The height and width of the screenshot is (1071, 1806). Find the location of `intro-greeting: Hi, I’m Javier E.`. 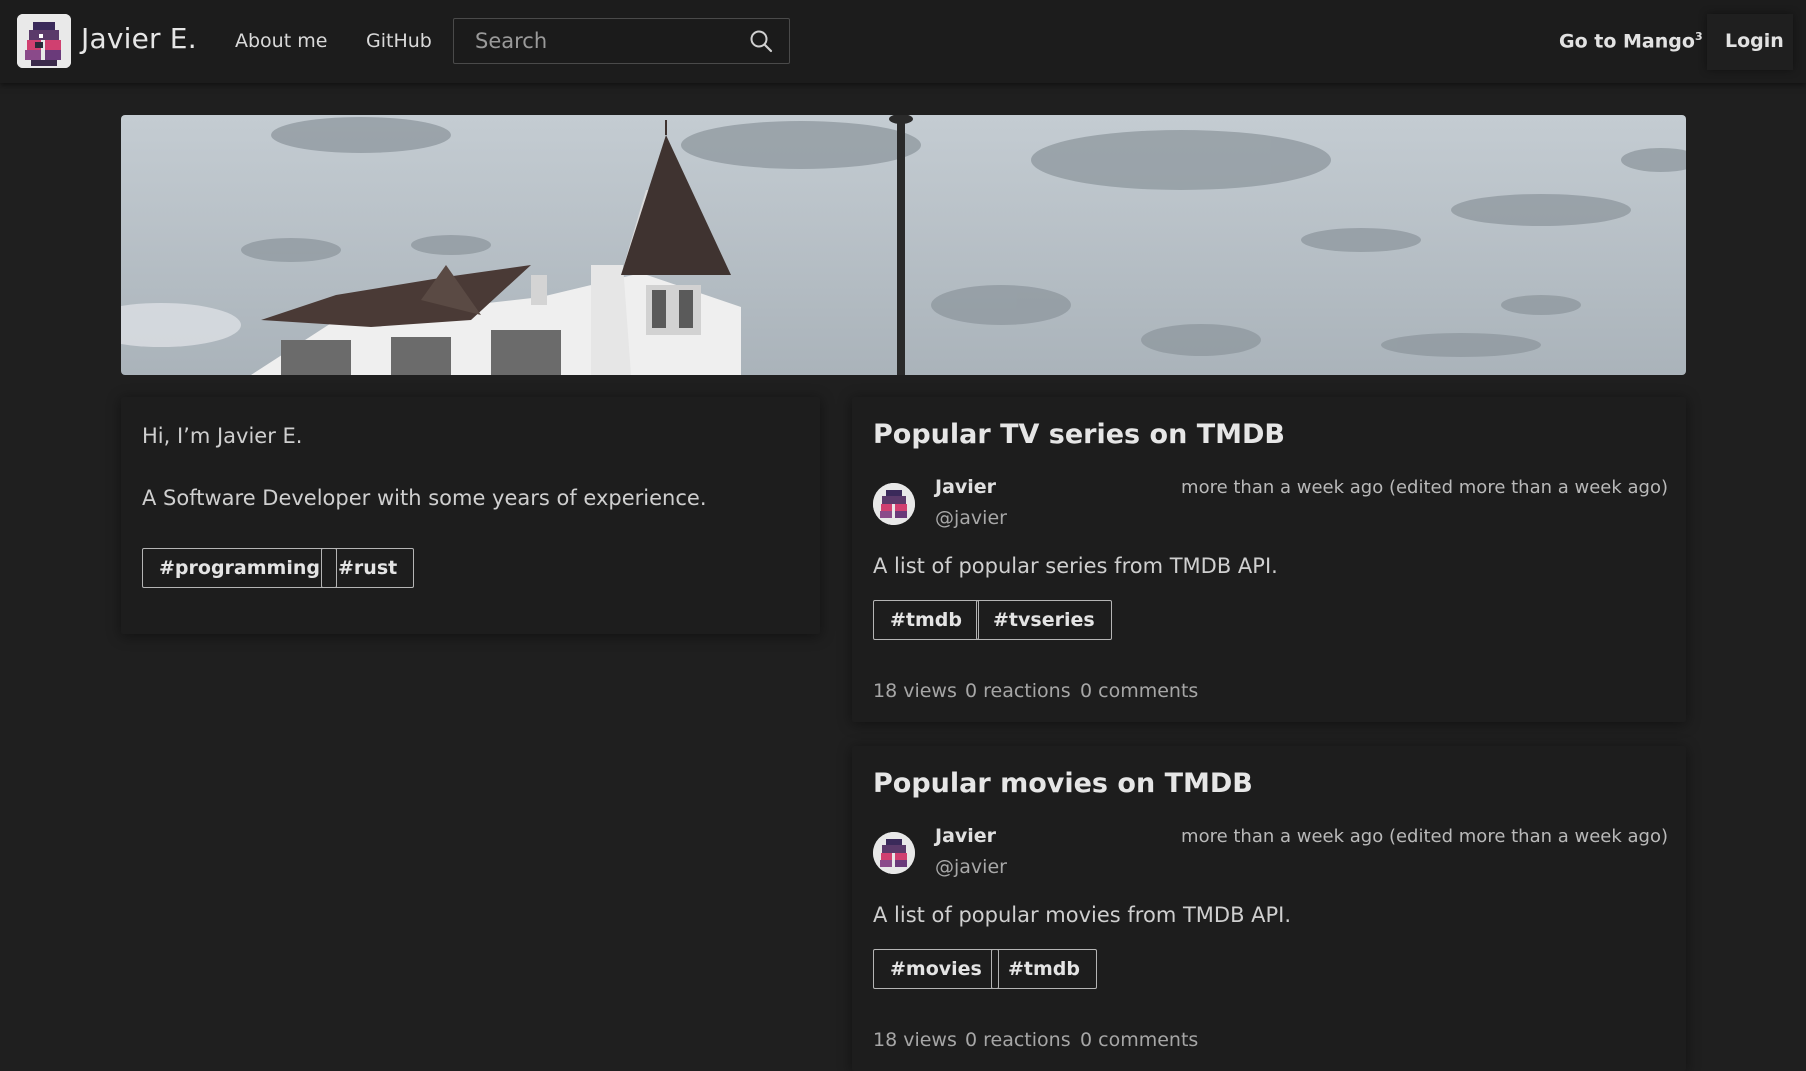

intro-greeting: Hi, I’m Javier E. is located at coordinates (222, 436).